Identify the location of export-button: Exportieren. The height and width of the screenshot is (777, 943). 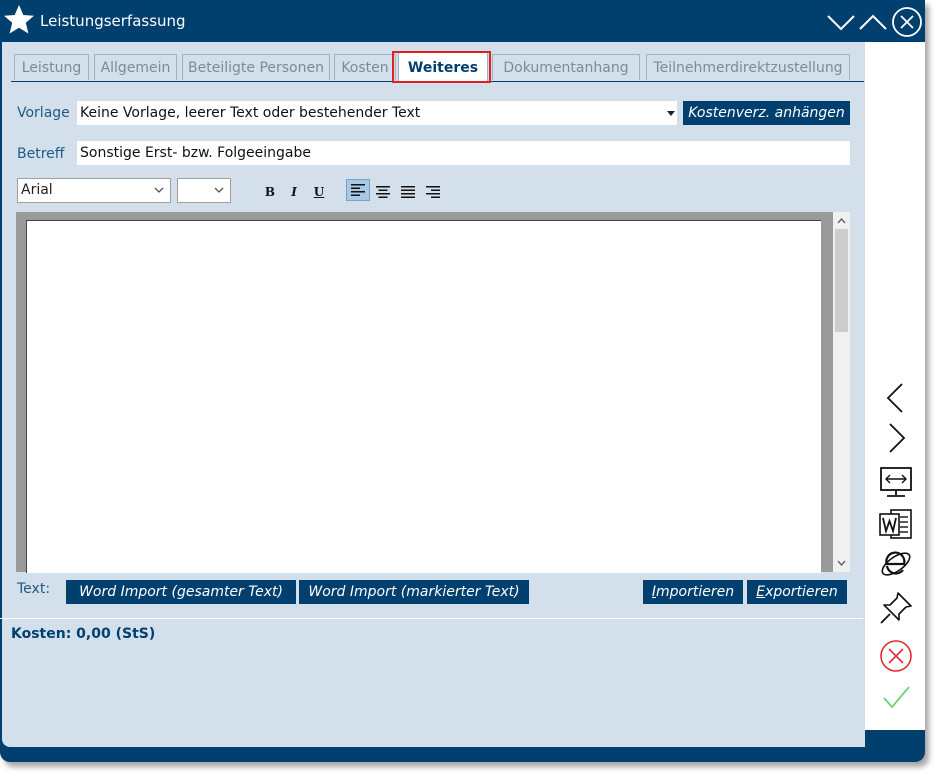
(797, 592).